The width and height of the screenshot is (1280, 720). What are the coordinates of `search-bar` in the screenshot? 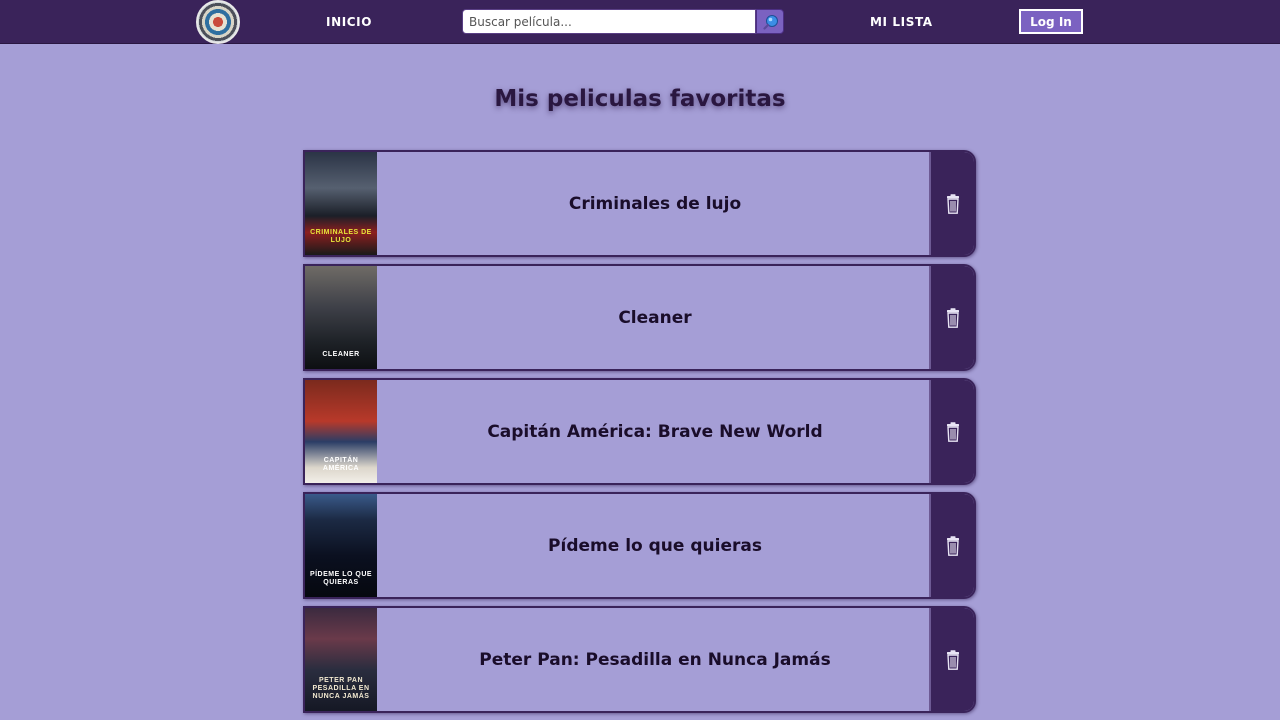 It's located at (623, 21).